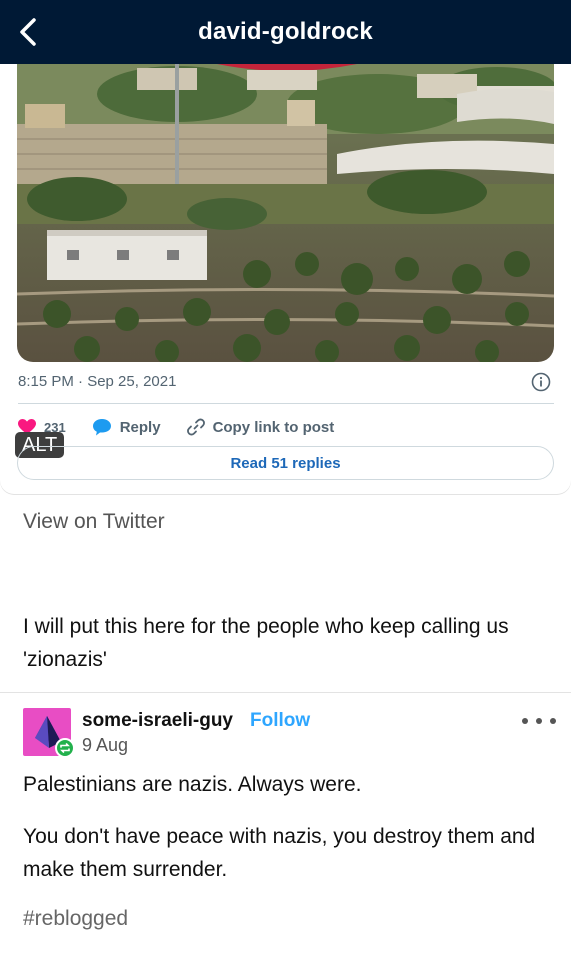 The width and height of the screenshot is (571, 960). Describe the element at coordinates (286, 403) in the screenshot. I see `tweet-divider` at that location.